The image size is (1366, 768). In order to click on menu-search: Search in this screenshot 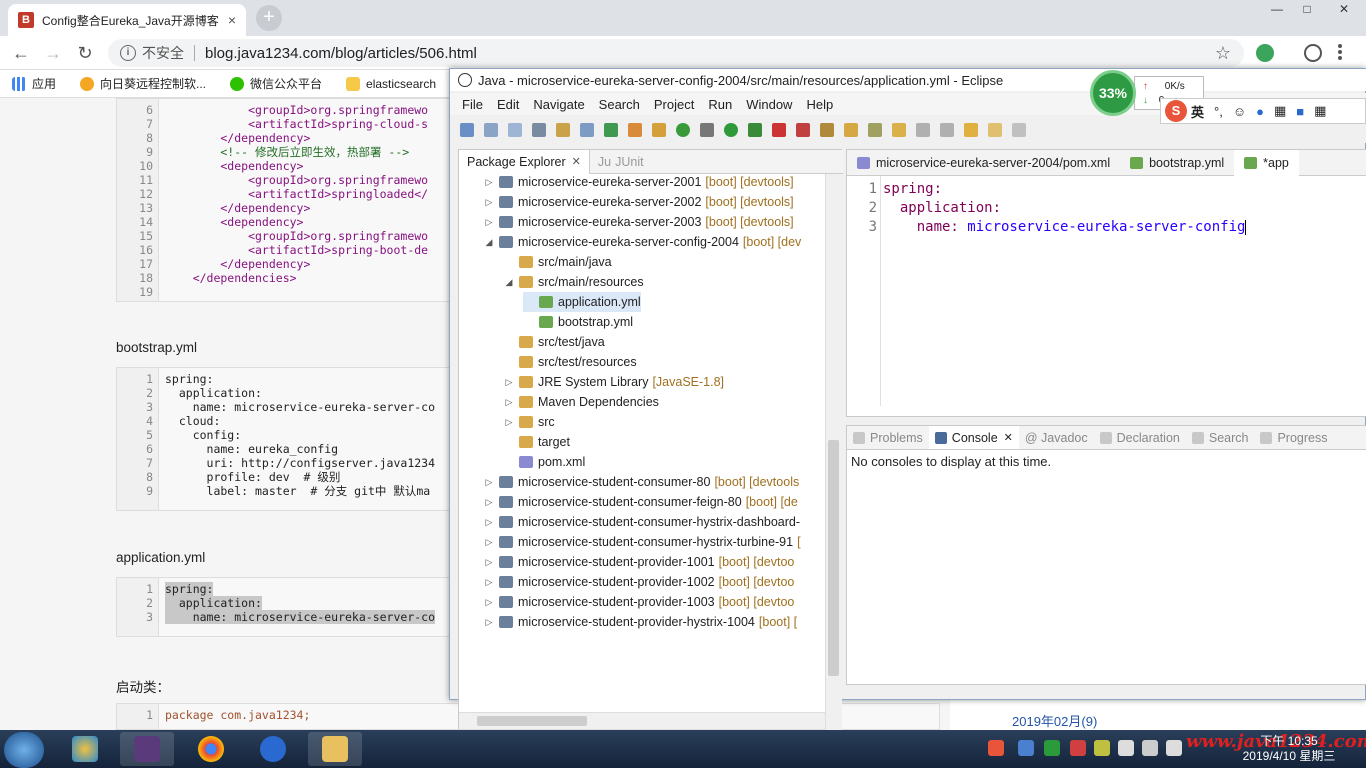, I will do `click(619, 104)`.